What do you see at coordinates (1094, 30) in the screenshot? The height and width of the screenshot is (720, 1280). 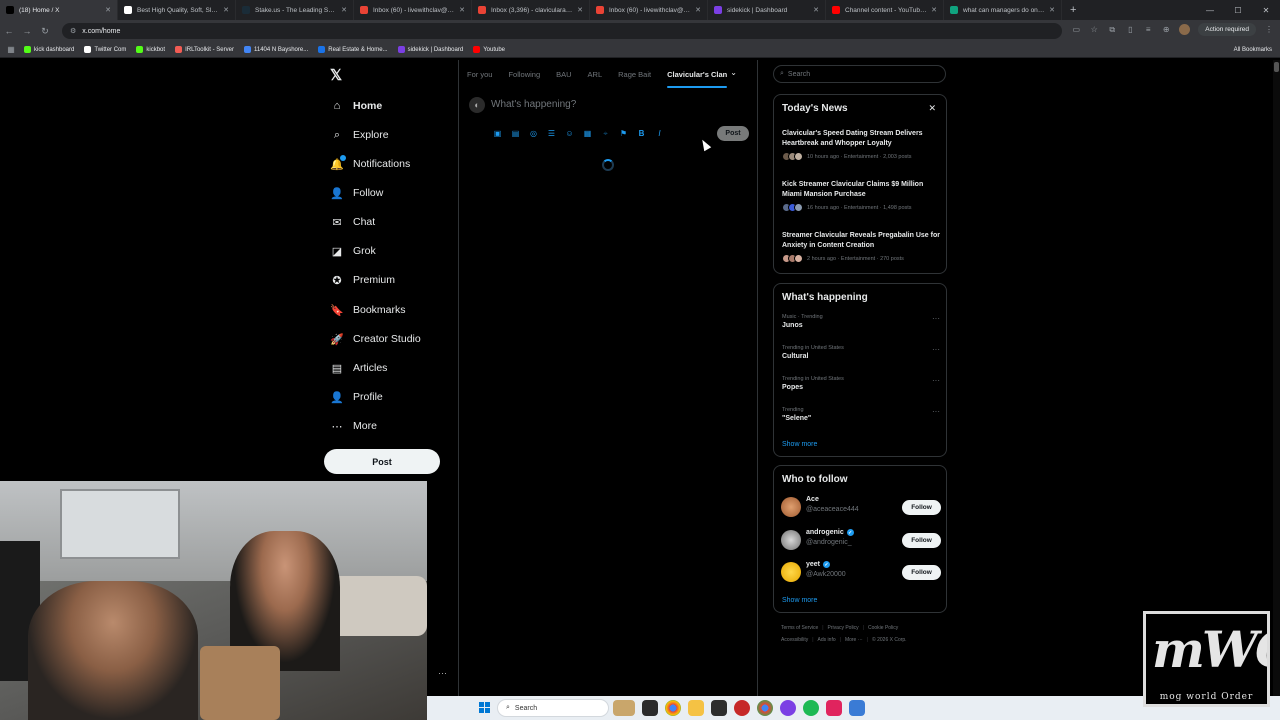 I see `star-icon: ☆` at bounding box center [1094, 30].